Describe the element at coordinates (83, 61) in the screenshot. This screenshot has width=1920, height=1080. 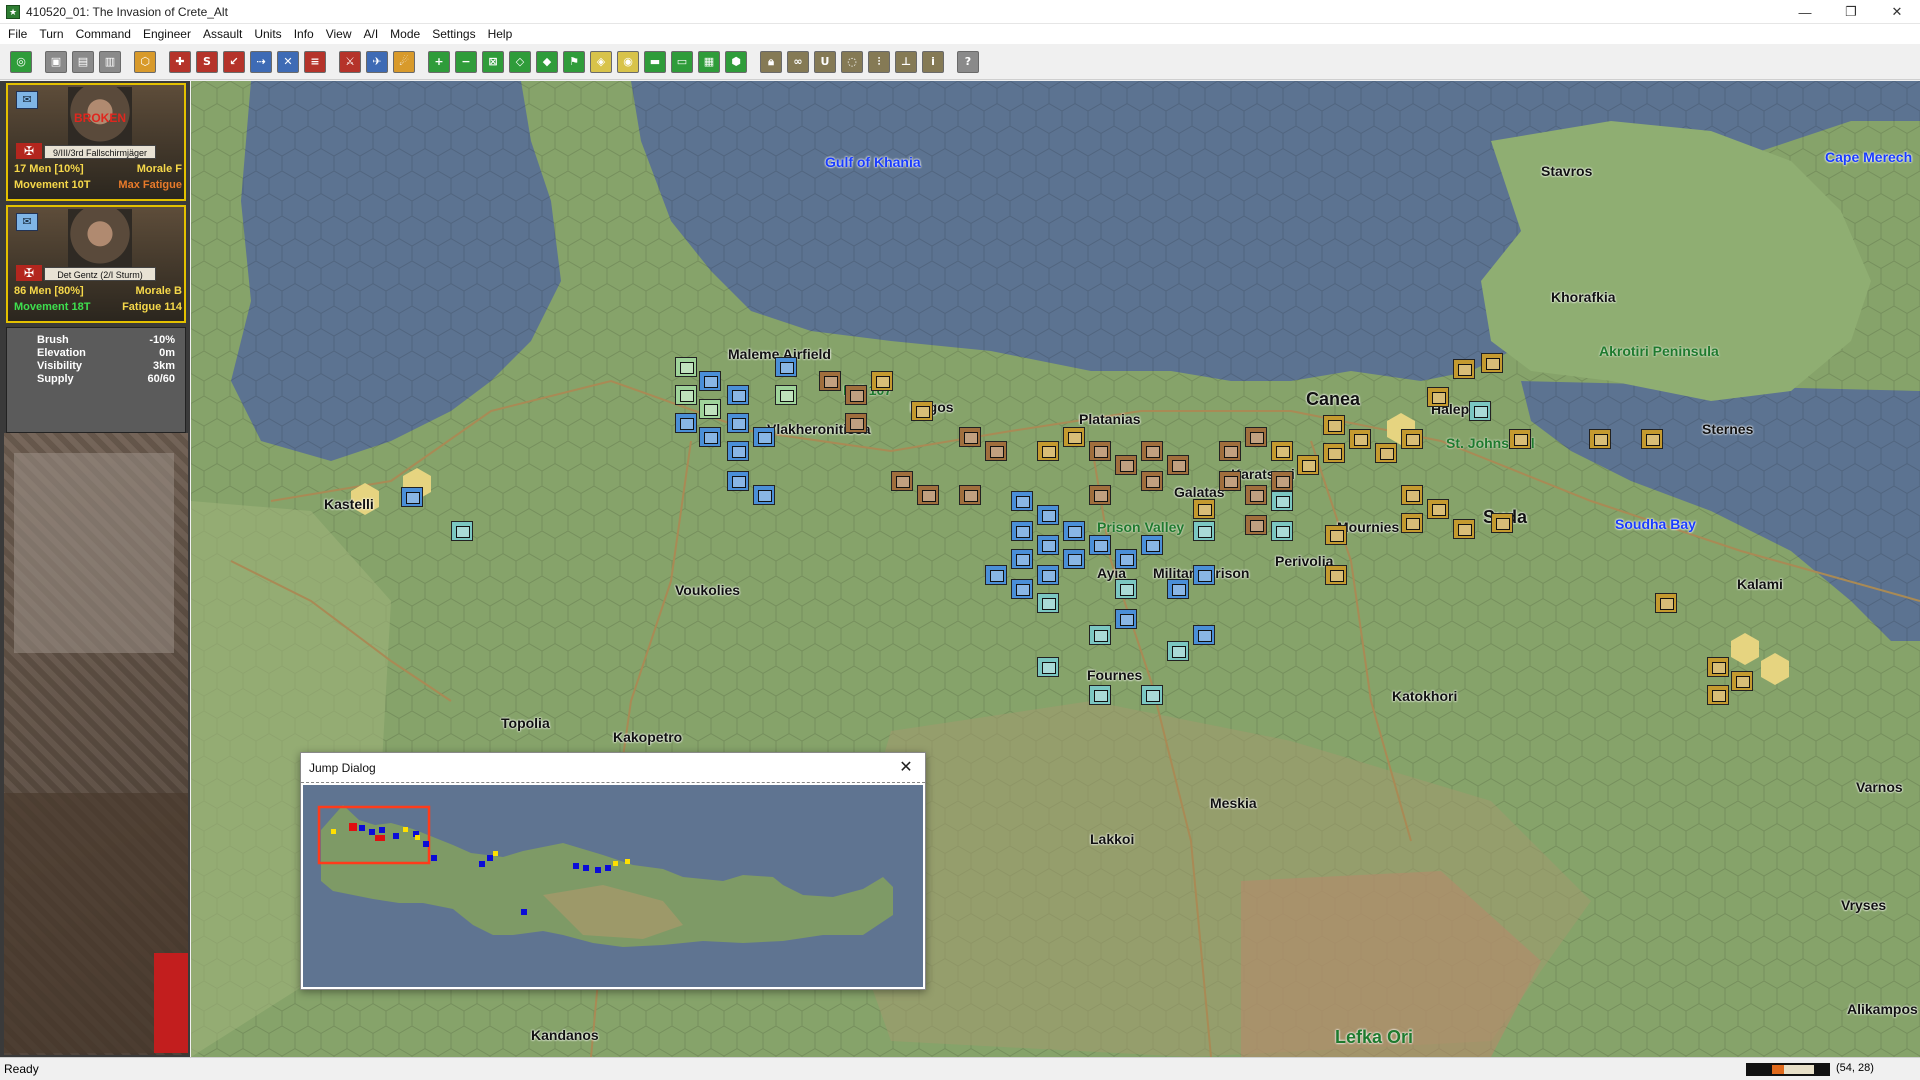
I see `open-icon: ▤` at that location.